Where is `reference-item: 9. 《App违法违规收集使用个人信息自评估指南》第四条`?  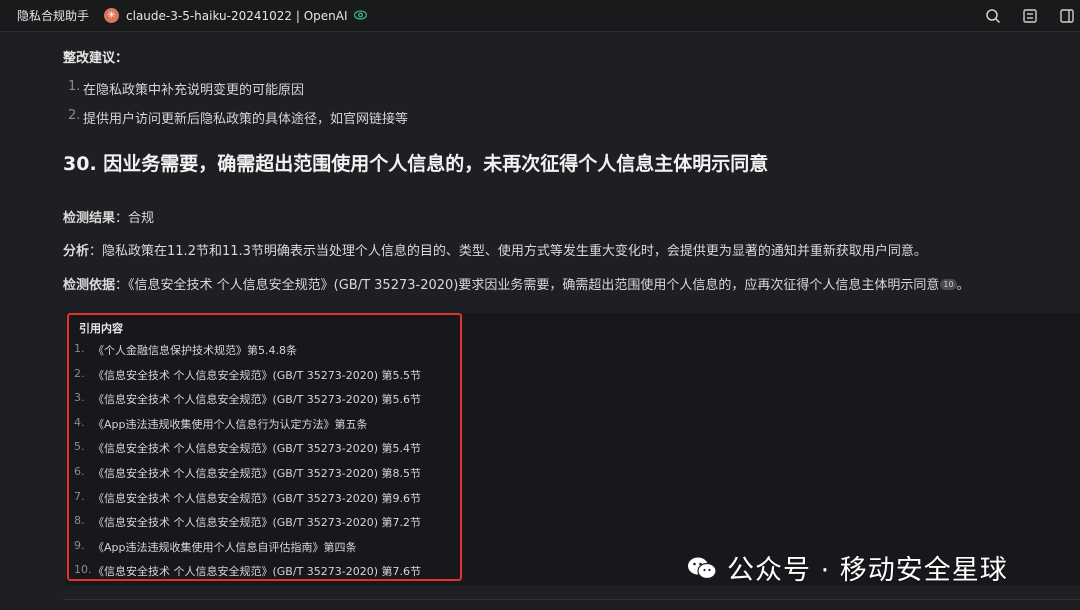 reference-item: 9. 《App违法违规收集使用个人信息自评估指南》第四条 is located at coordinates (247, 551).